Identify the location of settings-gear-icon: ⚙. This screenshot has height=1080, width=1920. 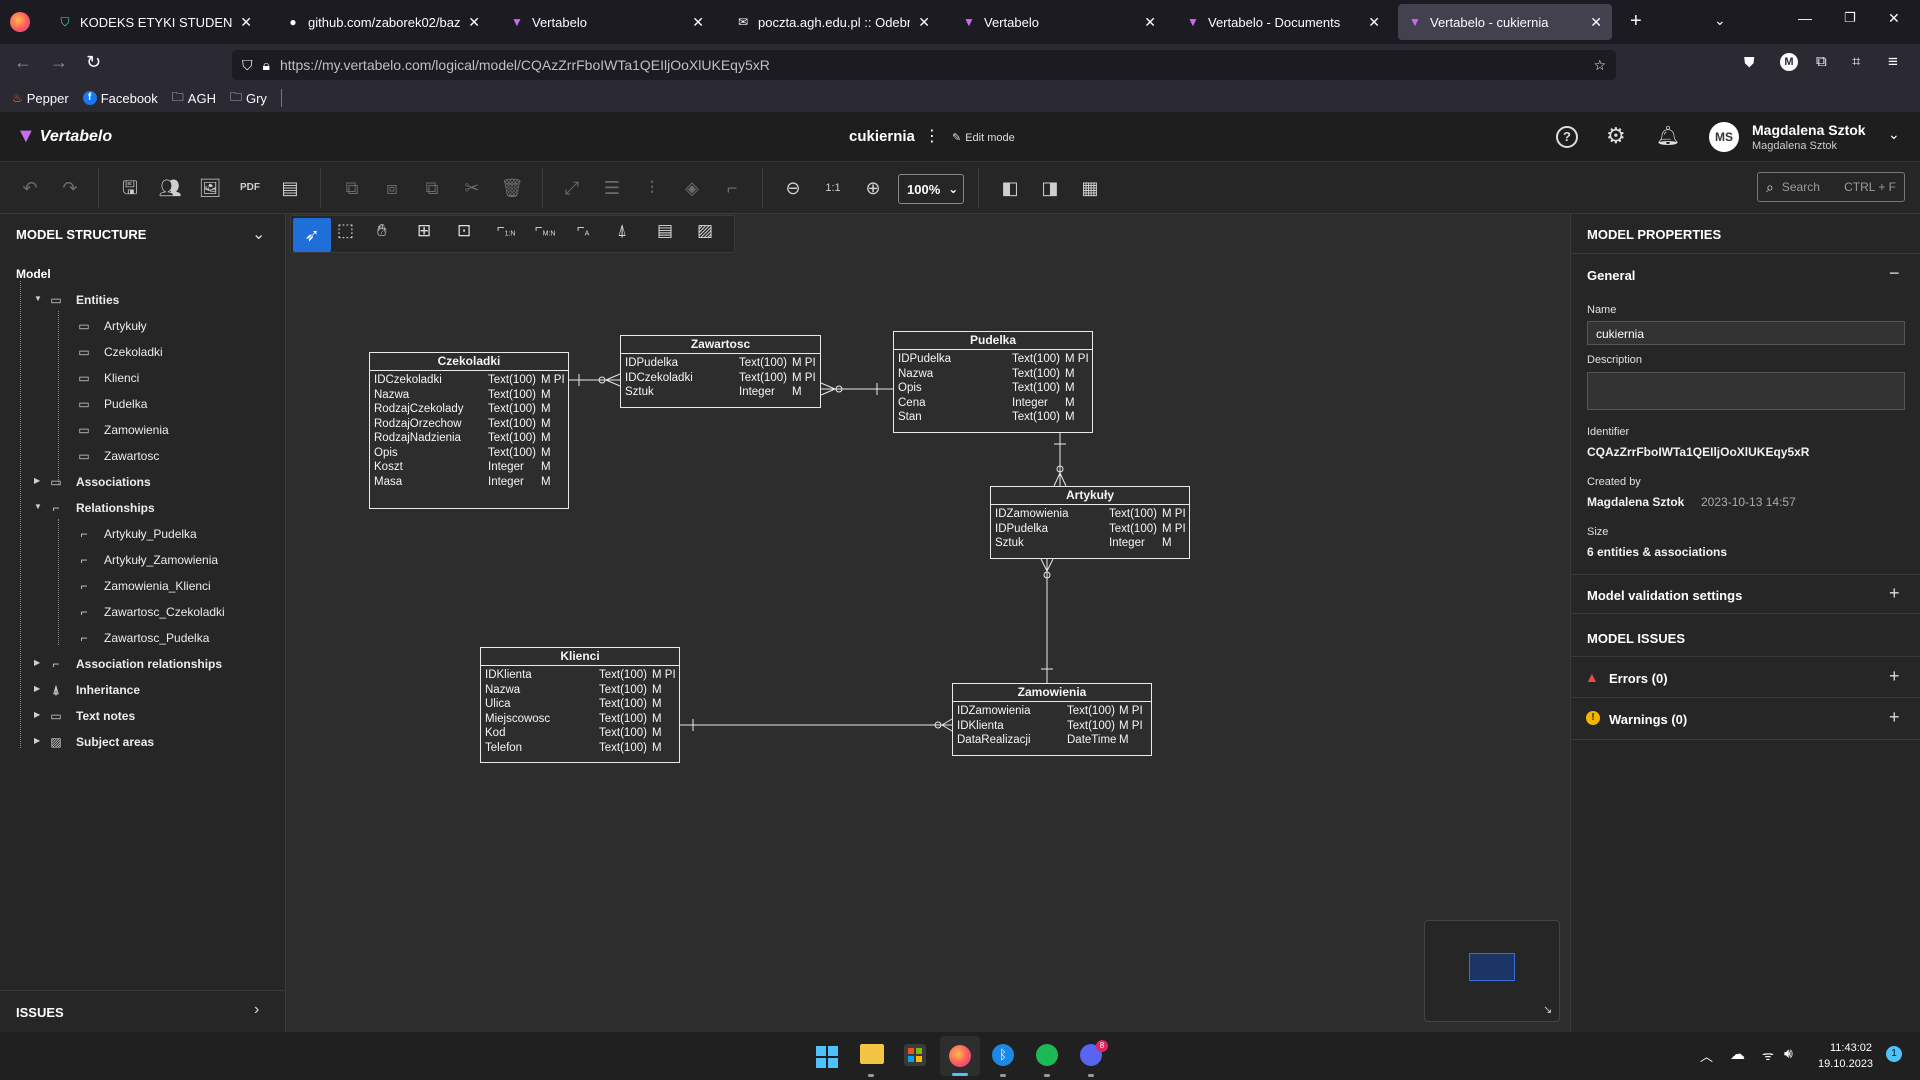
(1616, 136).